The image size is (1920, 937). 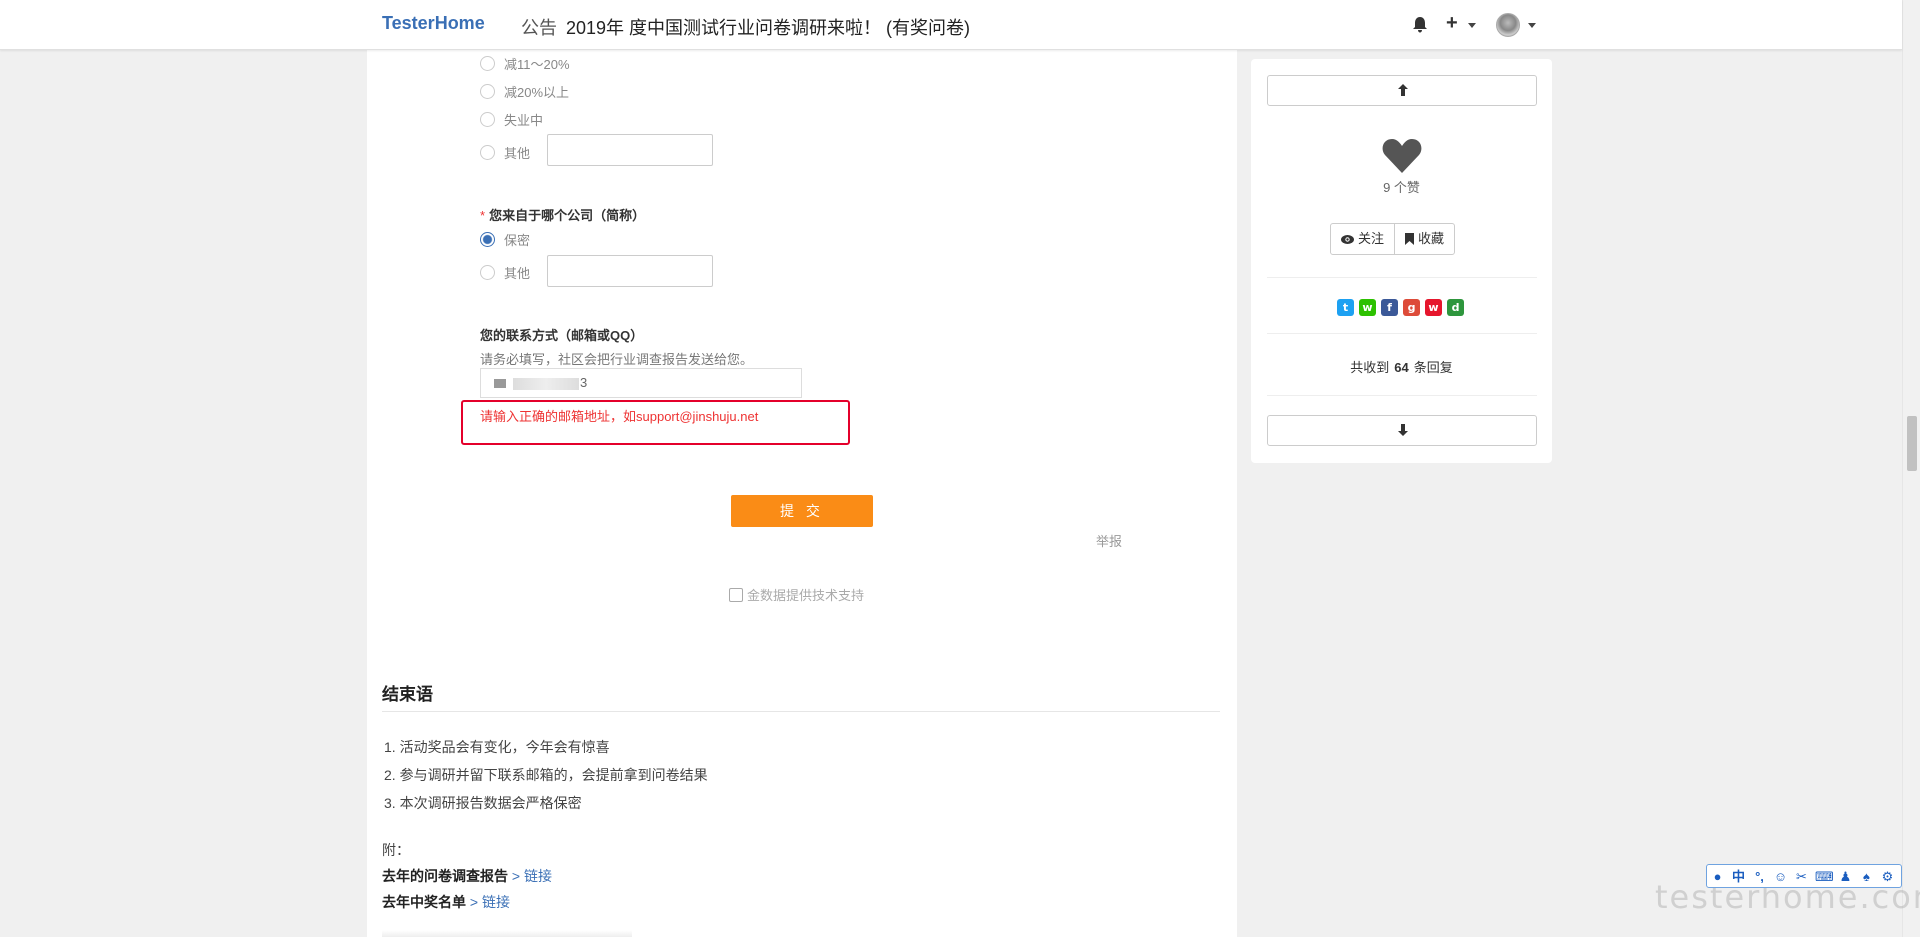 What do you see at coordinates (1402, 155) in the screenshot?
I see `heart-icon` at bounding box center [1402, 155].